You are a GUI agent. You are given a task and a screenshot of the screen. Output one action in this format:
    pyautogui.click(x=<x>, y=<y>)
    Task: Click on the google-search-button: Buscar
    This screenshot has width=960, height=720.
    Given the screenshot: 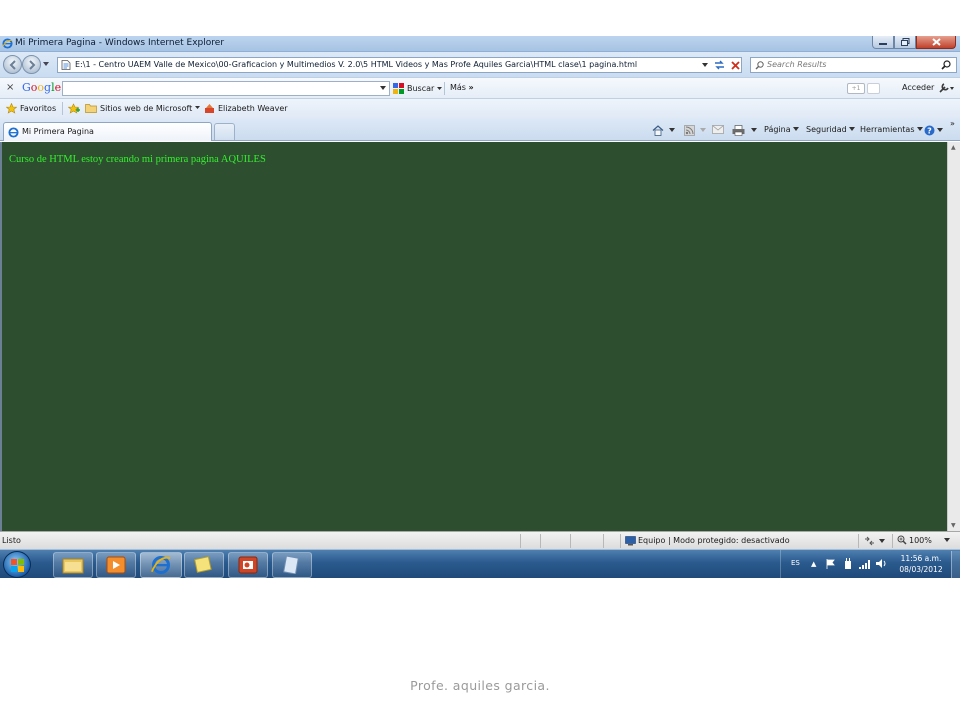 What is the action you would take?
    pyautogui.click(x=418, y=88)
    